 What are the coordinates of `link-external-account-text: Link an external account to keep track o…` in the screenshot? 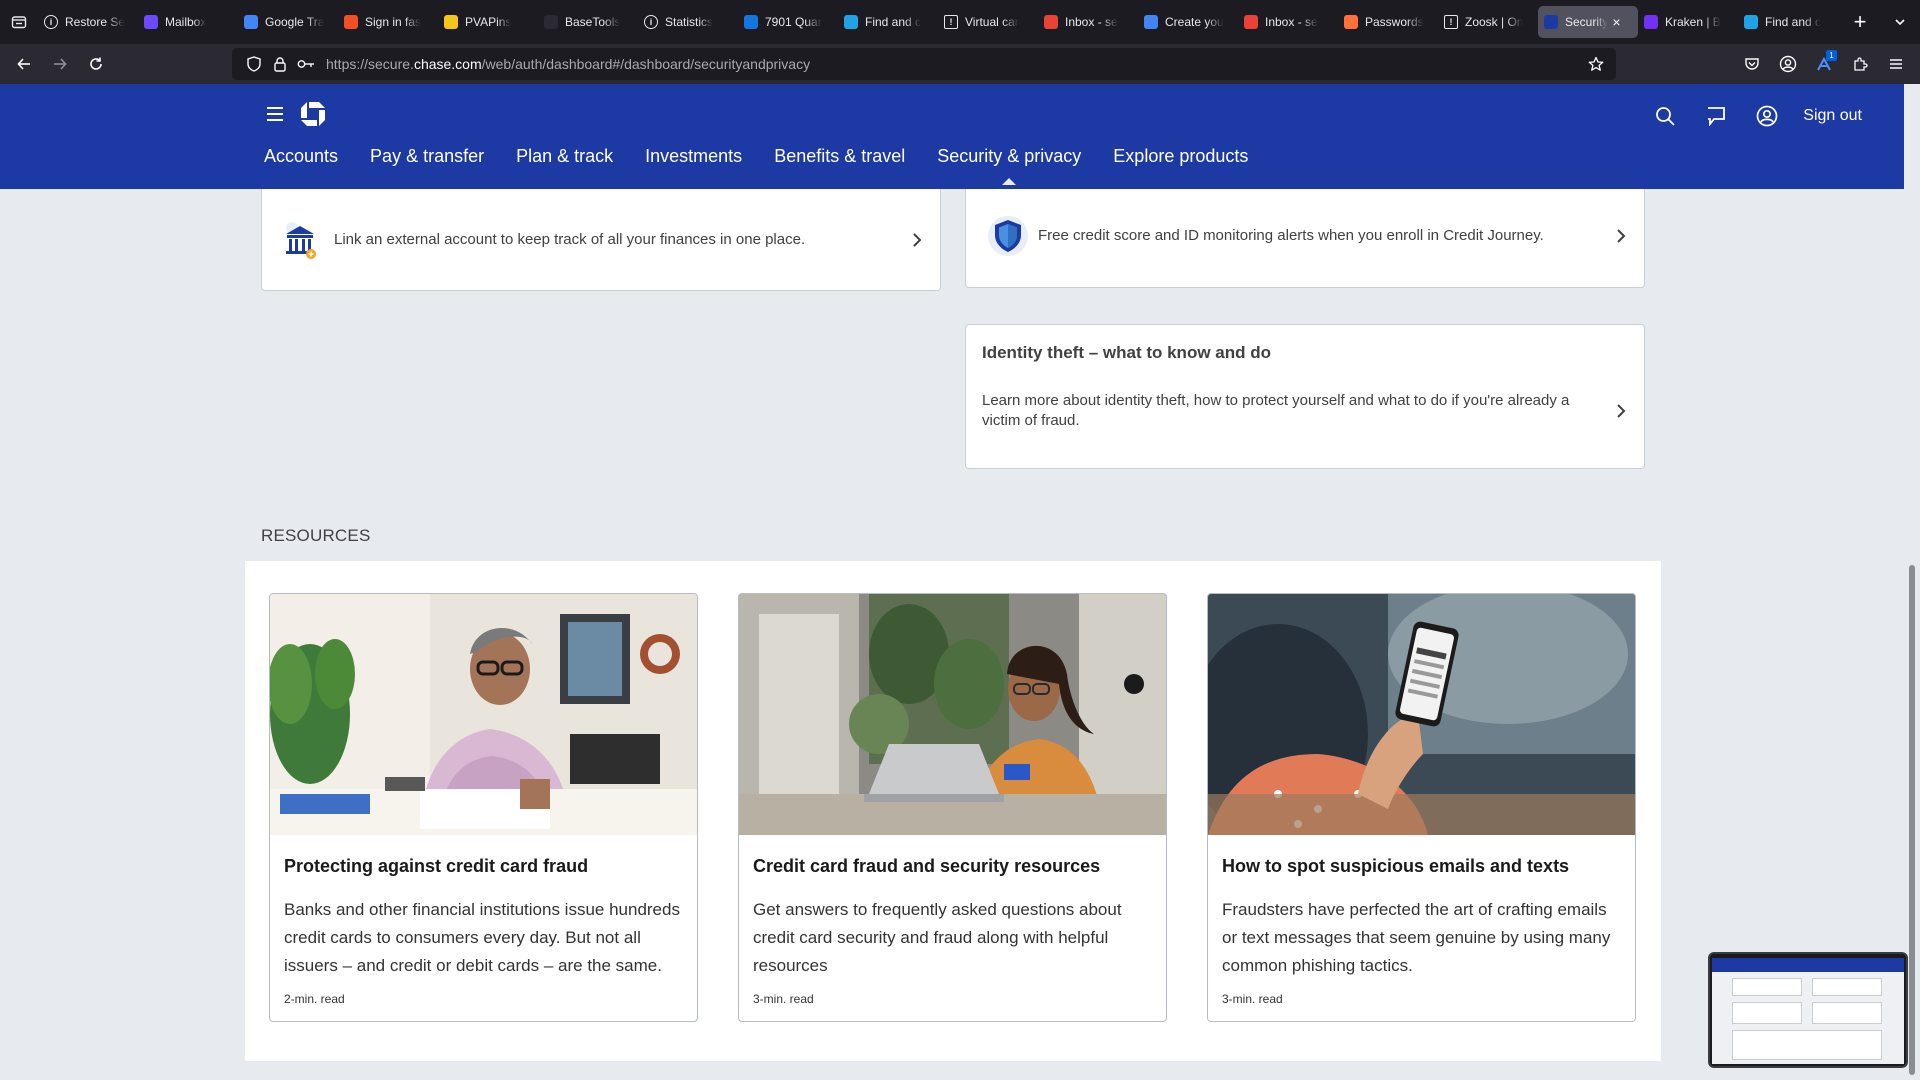 It's located at (570, 239).